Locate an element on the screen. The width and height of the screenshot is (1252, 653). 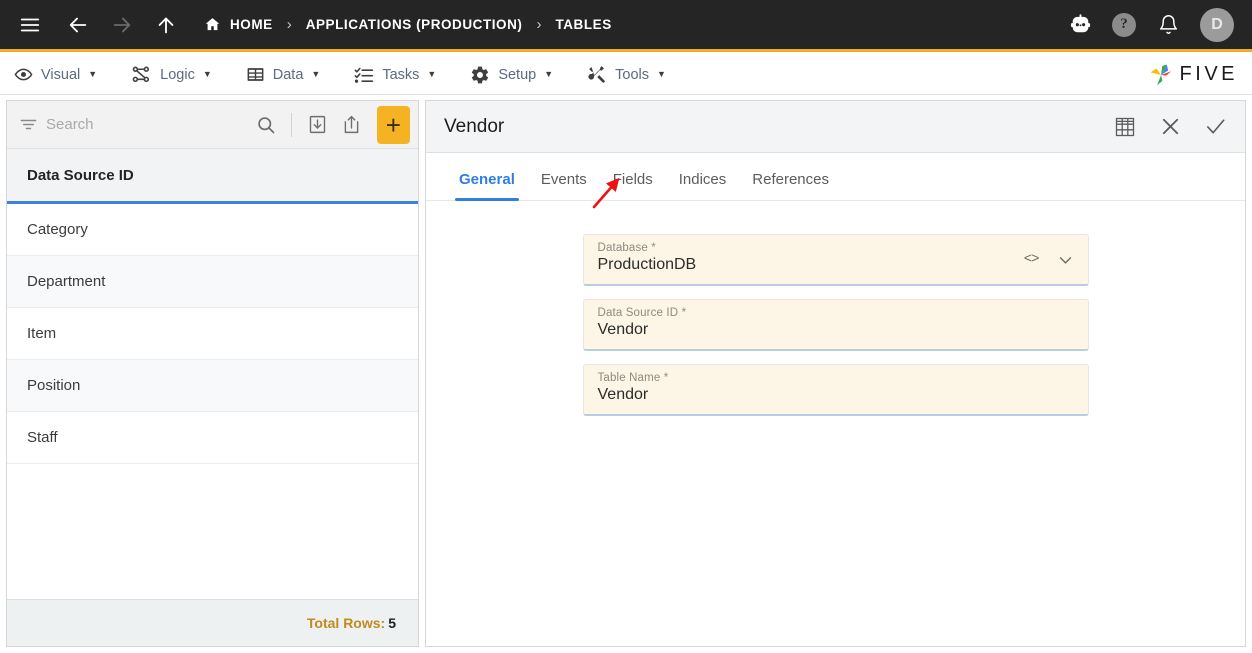
detail-tabs: General Events Fields Indices References is located at coordinates (835, 177).